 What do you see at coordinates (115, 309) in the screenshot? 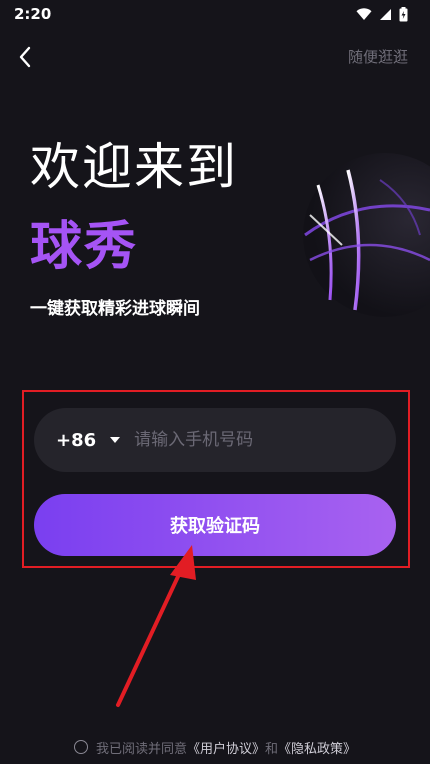
I see `tagline: 一键获取精彩进球瞬间` at bounding box center [115, 309].